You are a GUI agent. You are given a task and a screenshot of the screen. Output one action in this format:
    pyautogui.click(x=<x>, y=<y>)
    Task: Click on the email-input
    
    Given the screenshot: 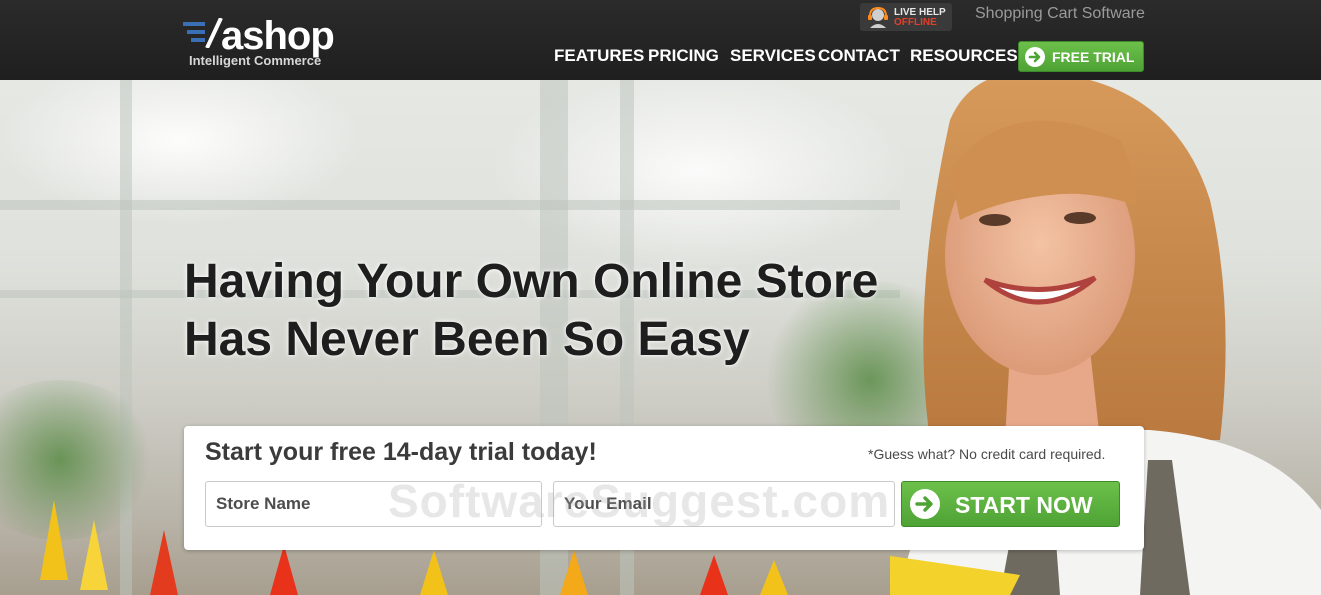 What is the action you would take?
    pyautogui.click(x=724, y=504)
    